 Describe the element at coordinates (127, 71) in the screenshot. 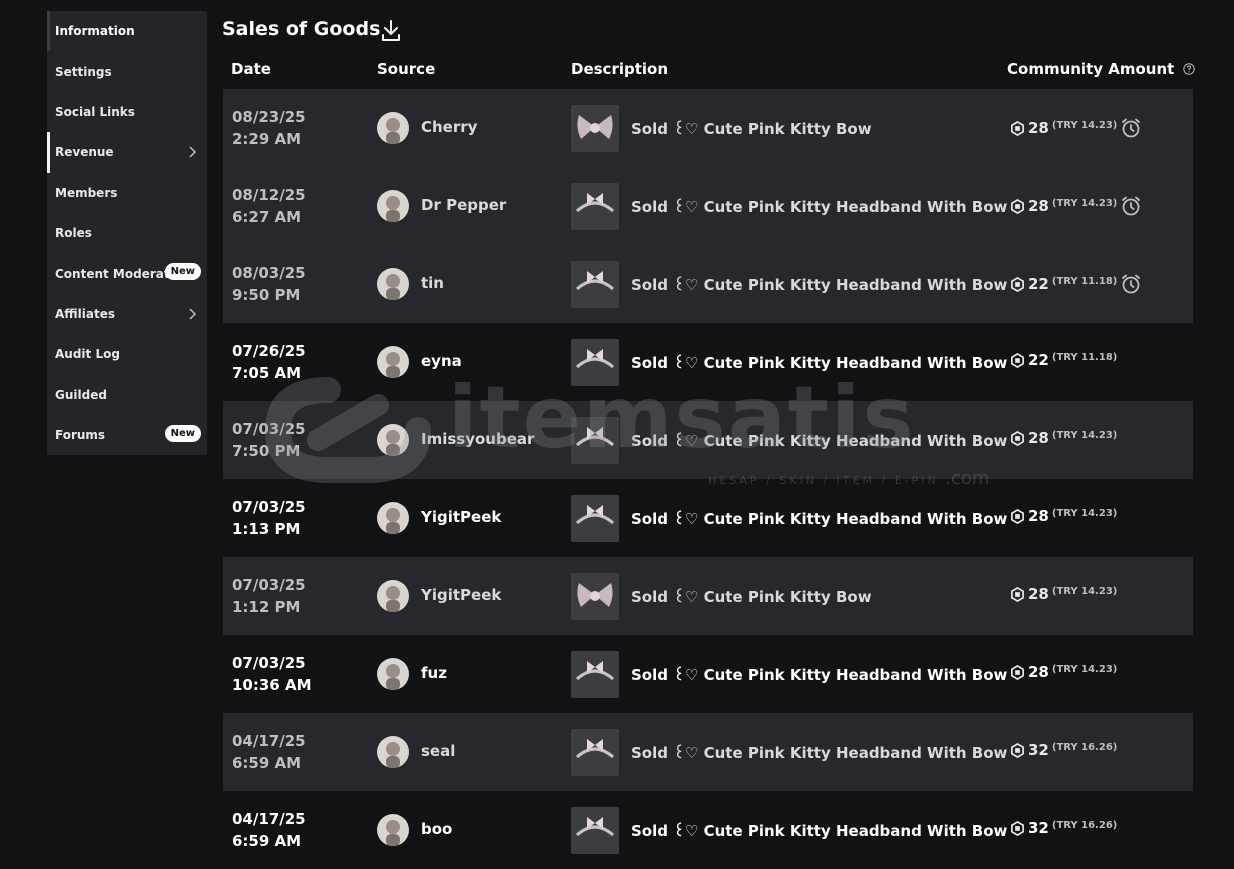

I see `sidebar-item-settings: Settings` at that location.